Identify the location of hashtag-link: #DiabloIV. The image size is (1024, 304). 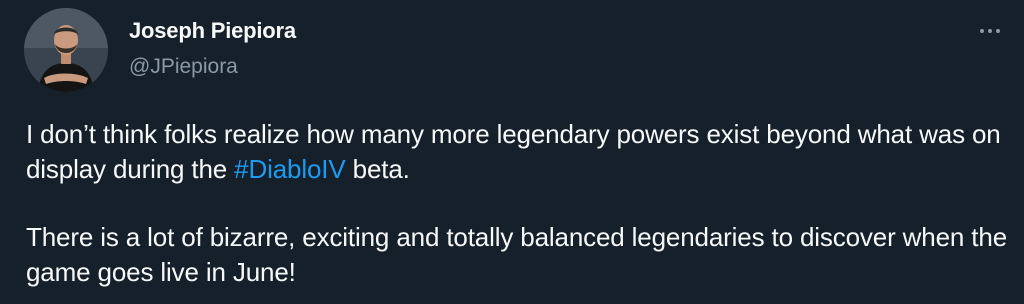
(290, 169).